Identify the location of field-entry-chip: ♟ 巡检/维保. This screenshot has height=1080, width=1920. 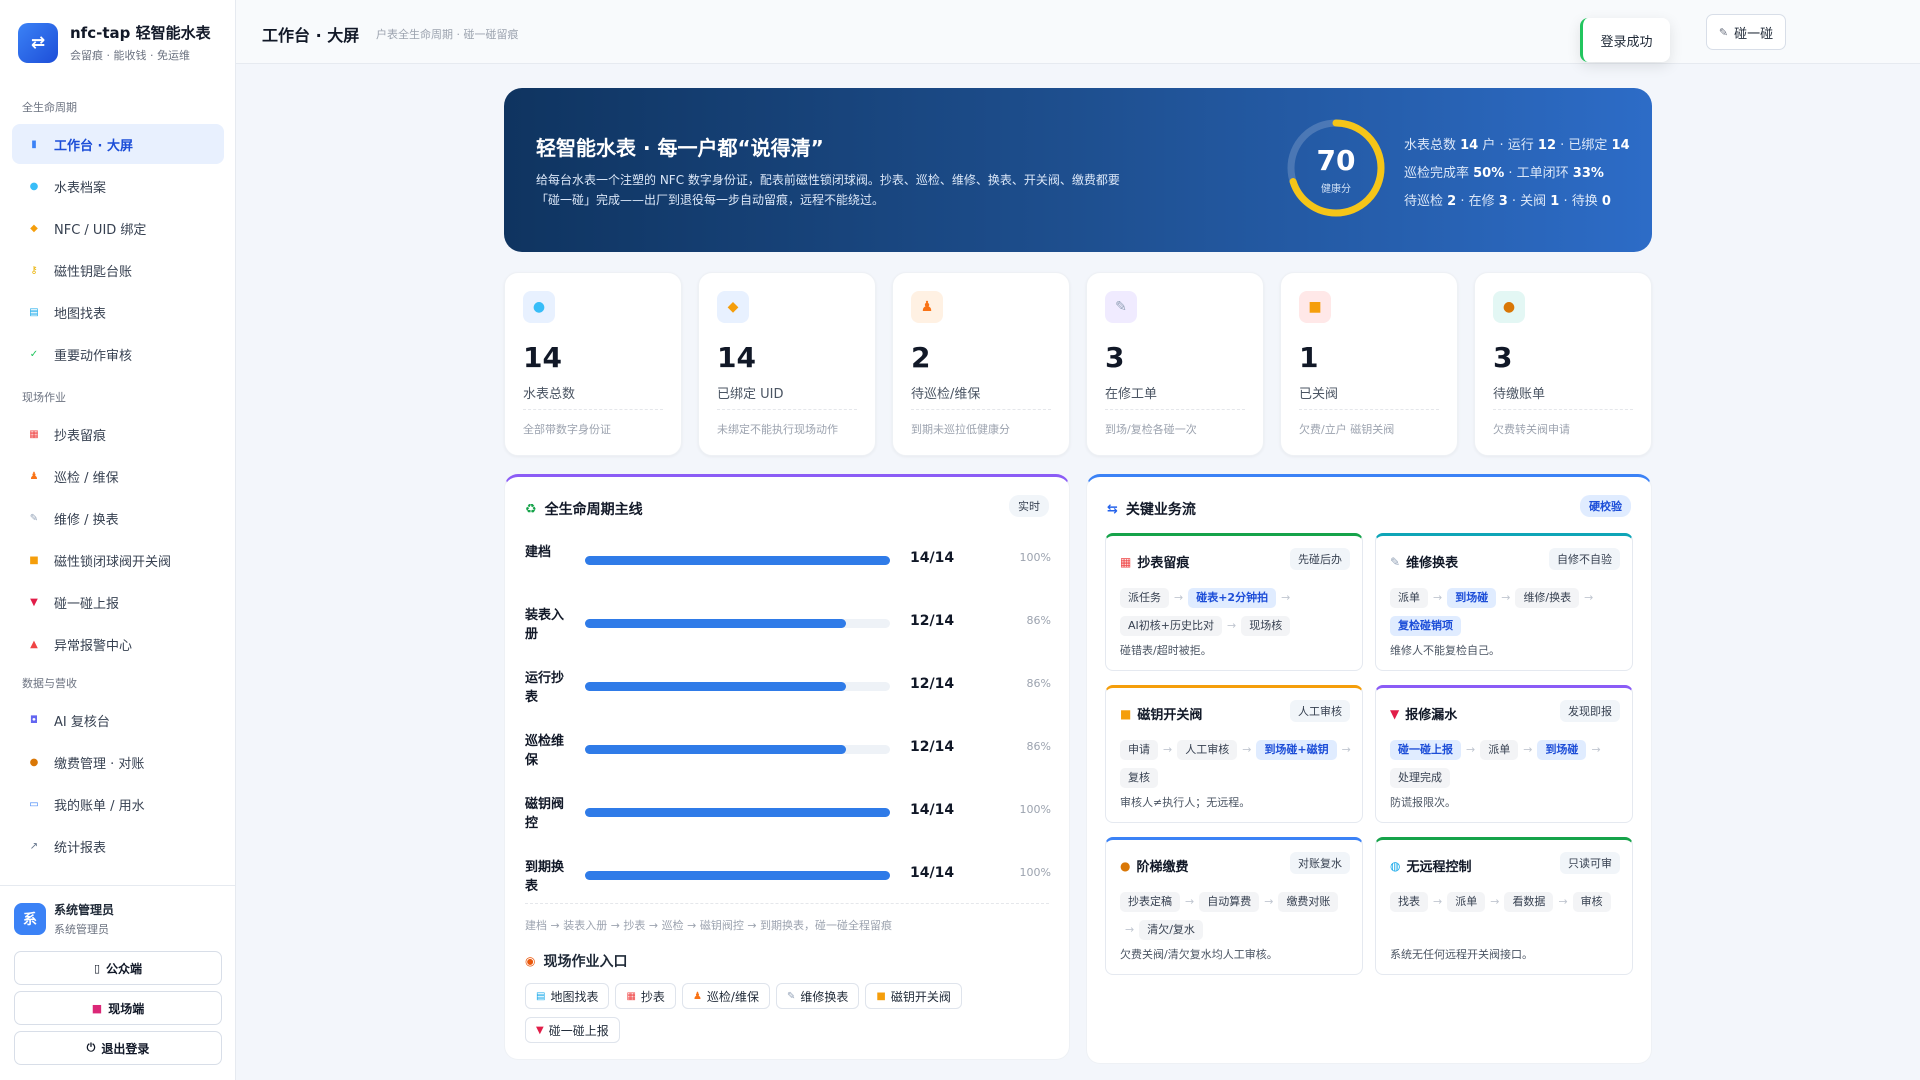
(725, 996).